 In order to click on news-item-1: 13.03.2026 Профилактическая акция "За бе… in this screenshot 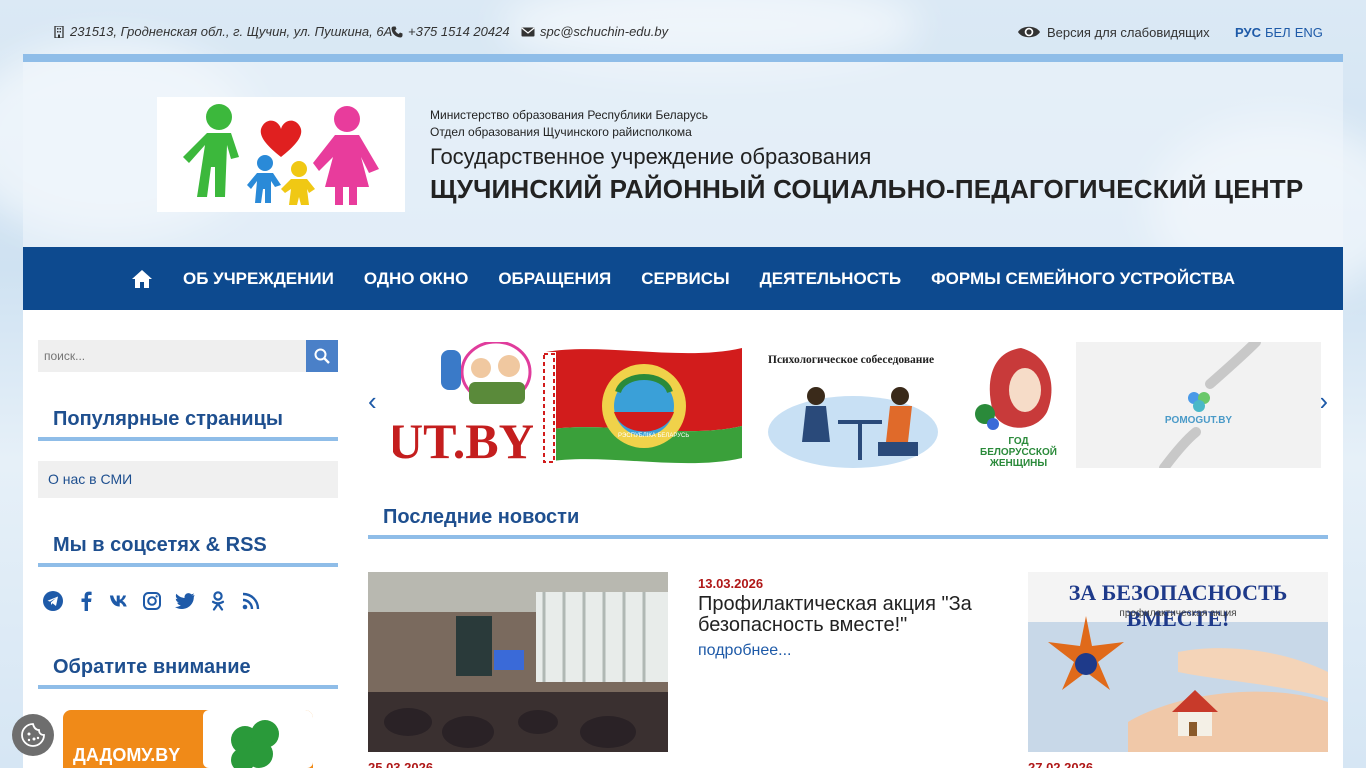, I will do `click(848, 618)`.